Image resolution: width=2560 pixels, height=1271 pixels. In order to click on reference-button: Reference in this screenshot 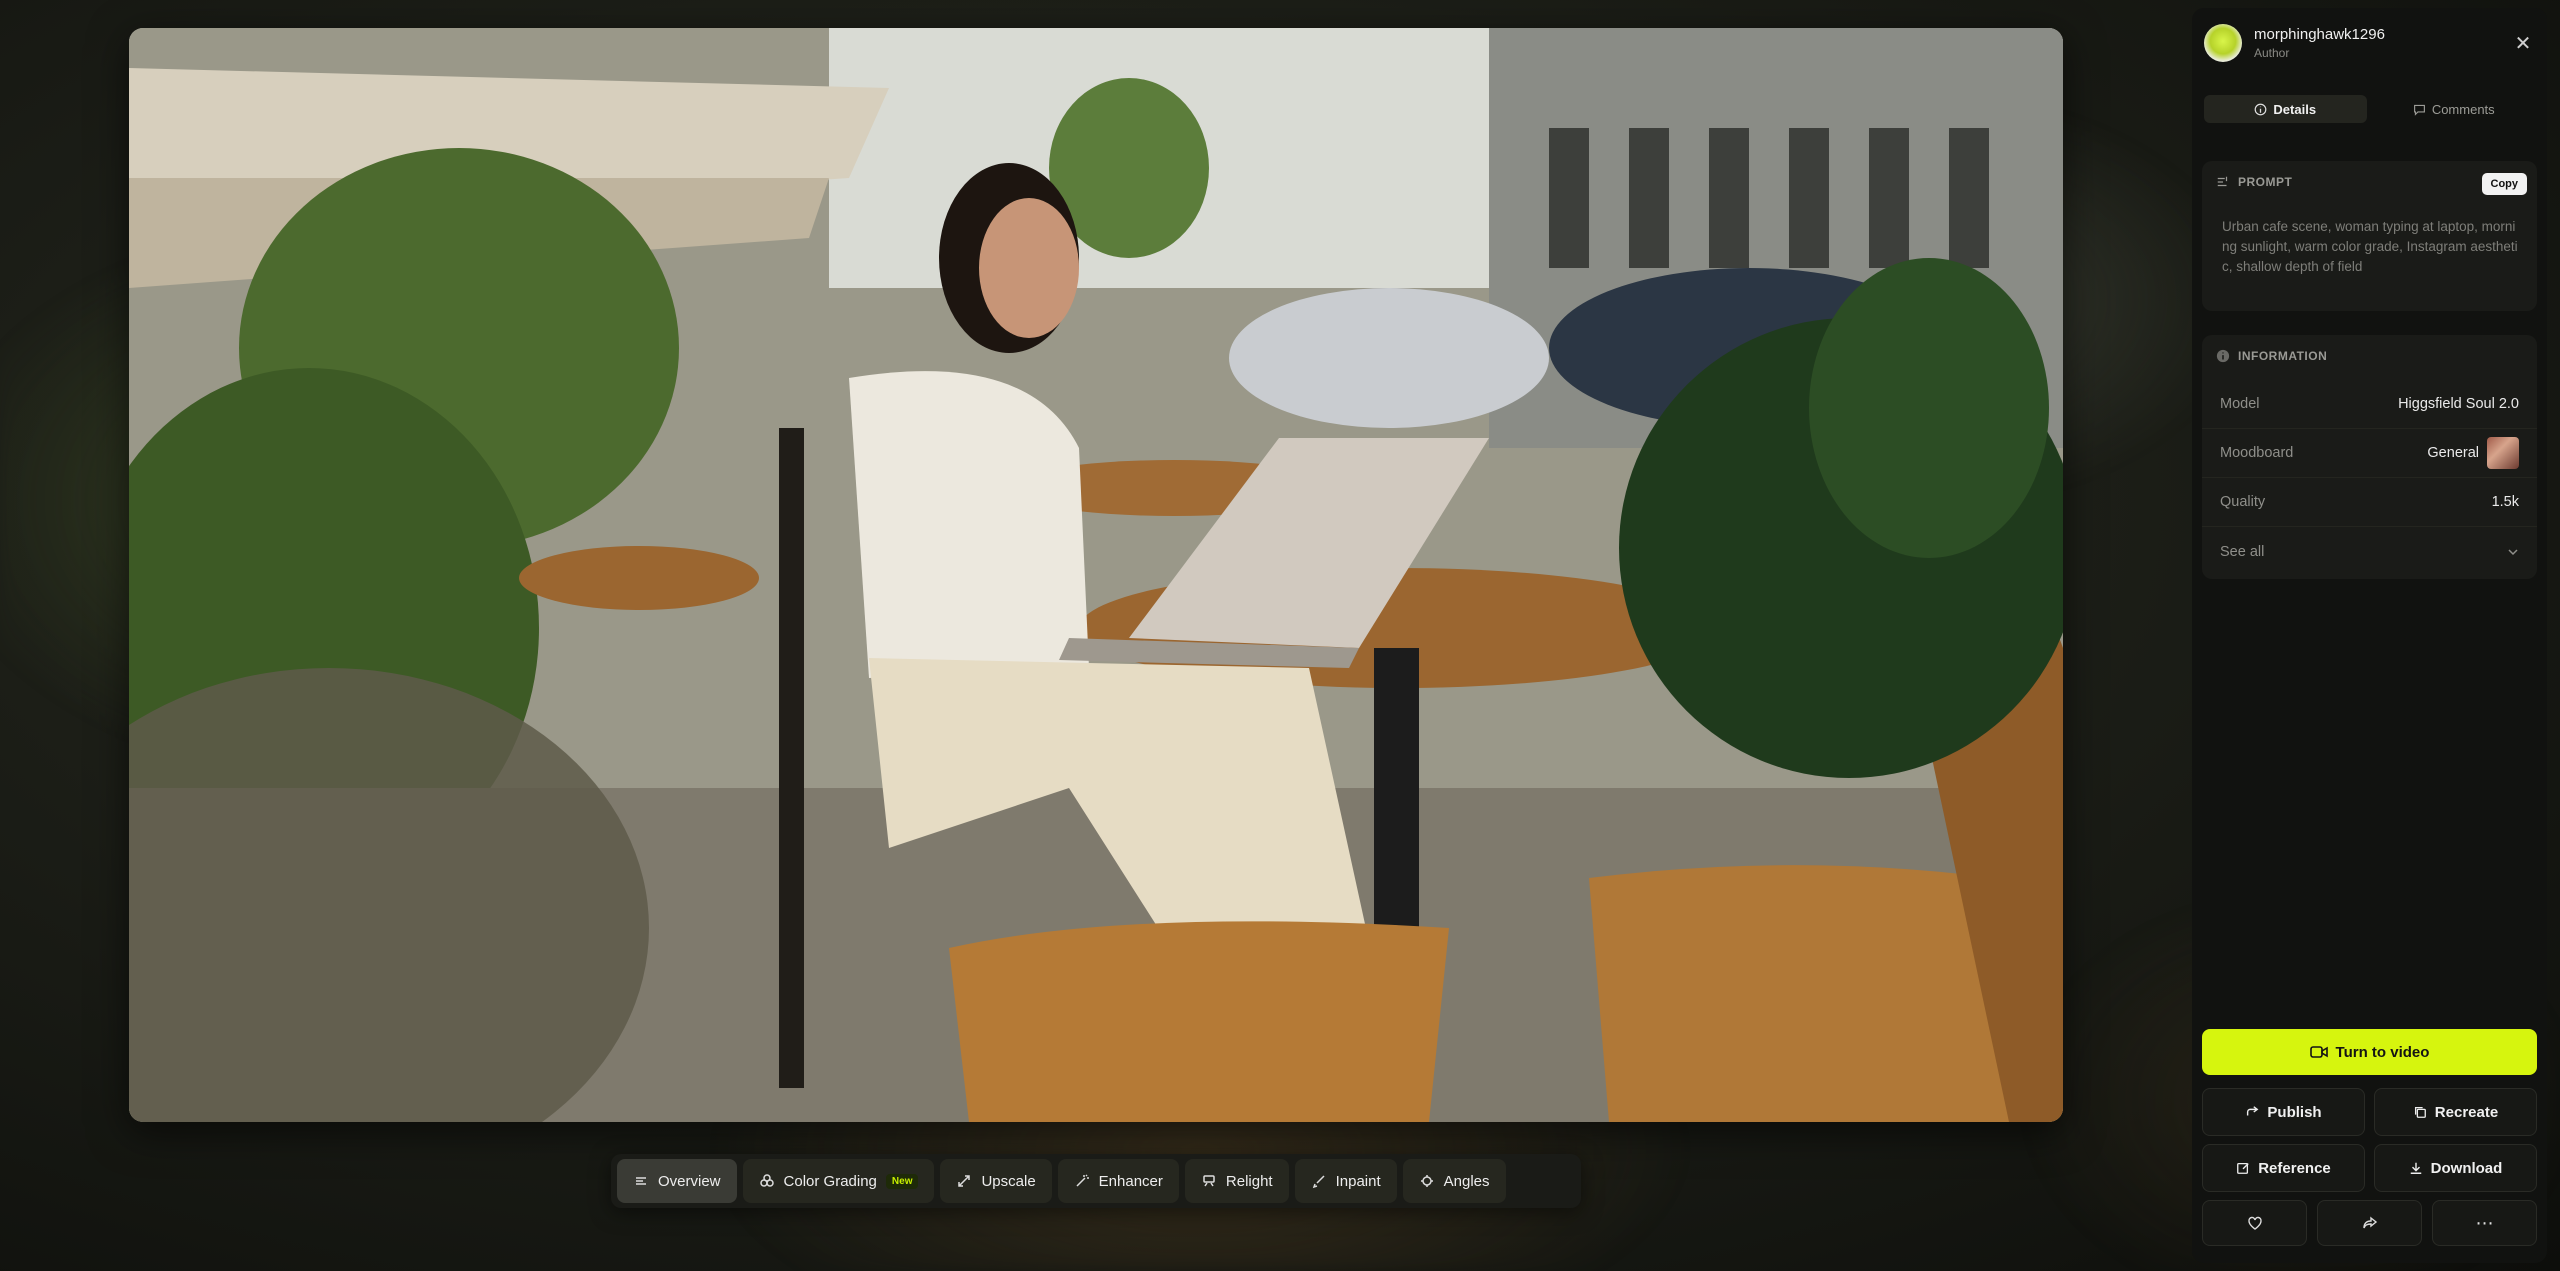, I will do `click(2283, 1168)`.